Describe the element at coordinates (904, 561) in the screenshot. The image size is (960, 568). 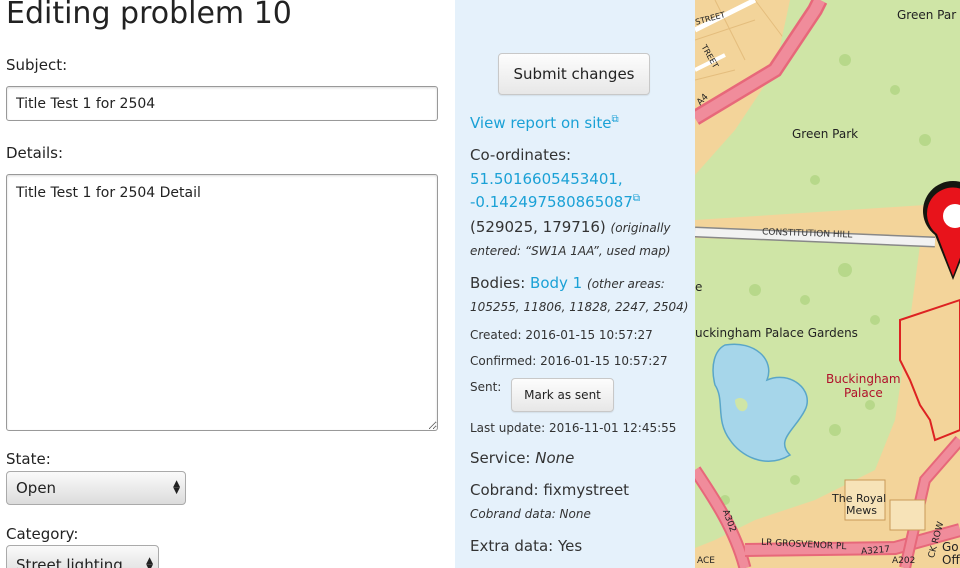
I see `map-label: A202` at that location.